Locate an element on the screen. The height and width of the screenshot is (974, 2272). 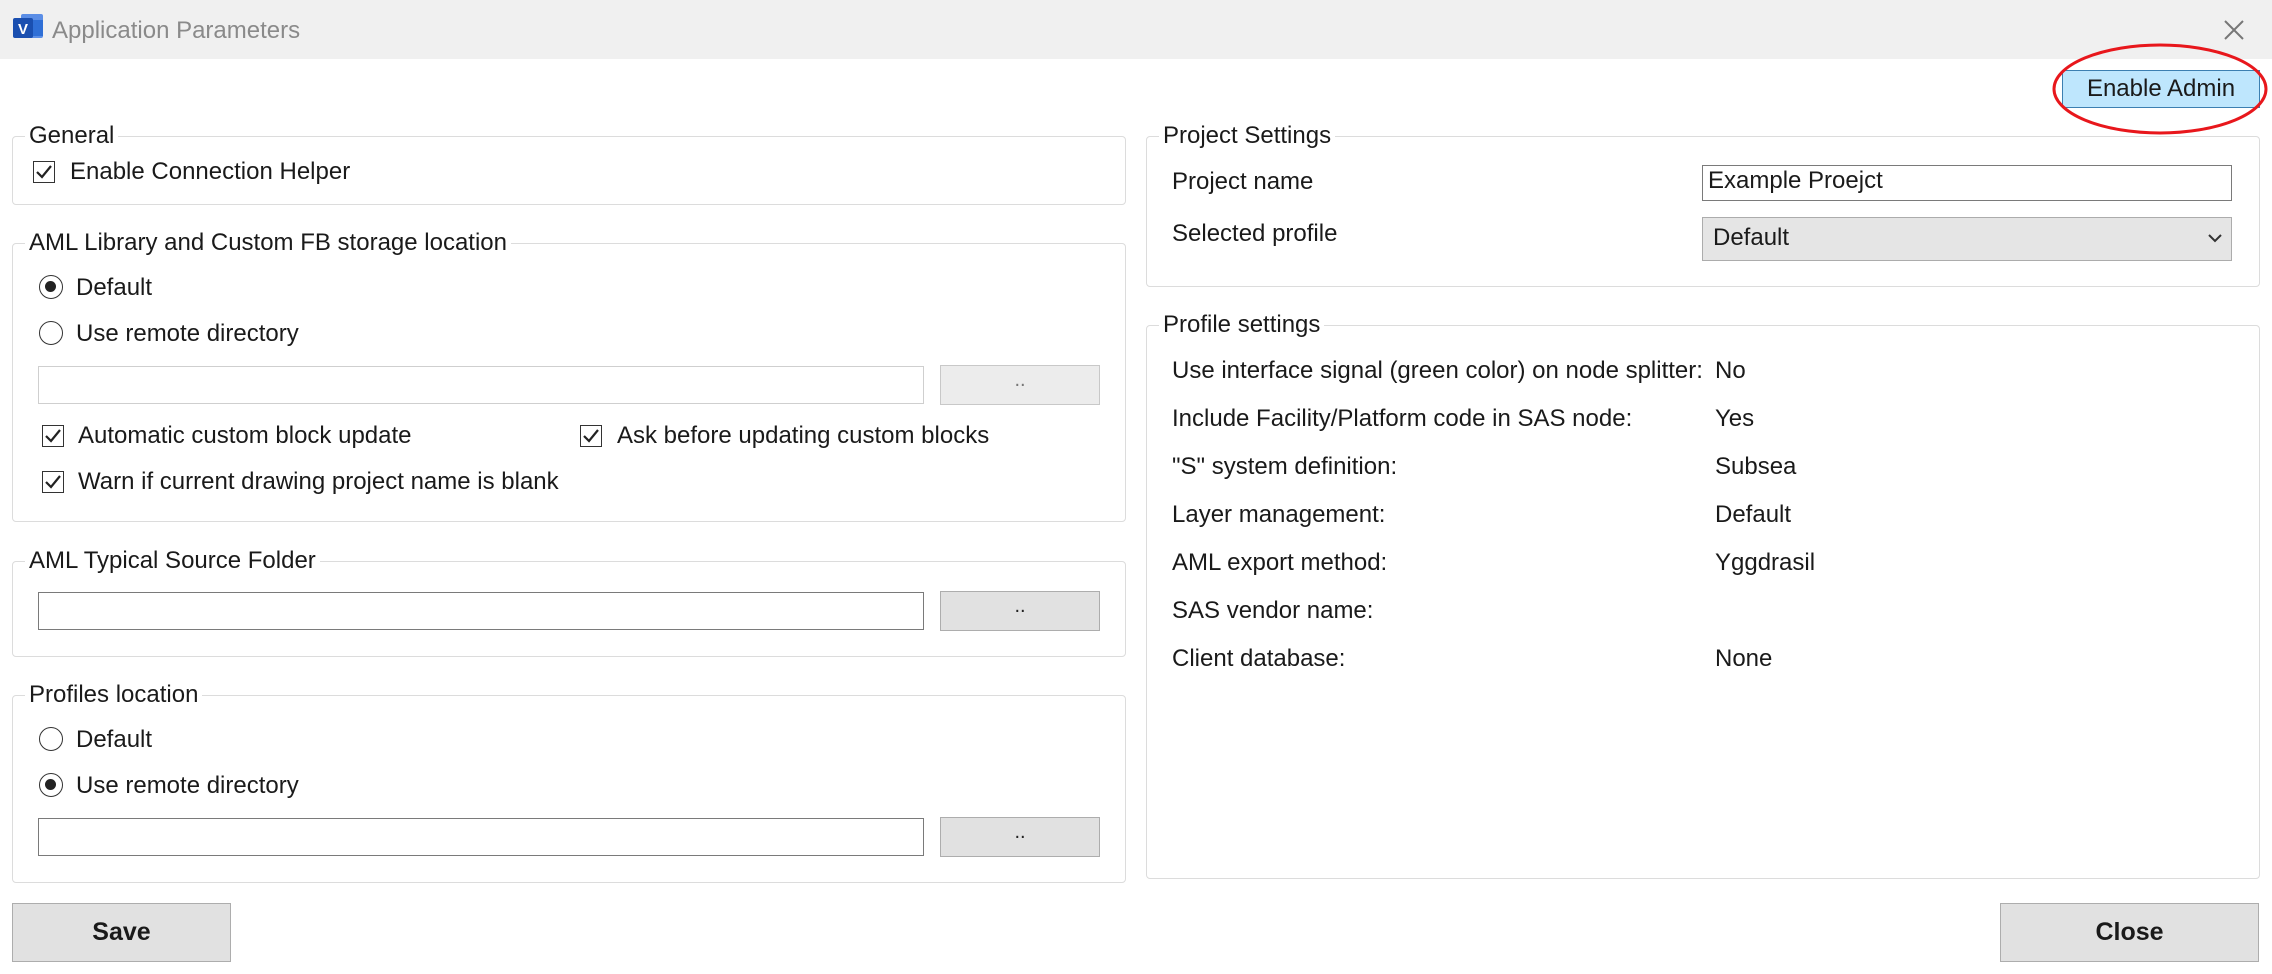
profiles-location-legend: Profiles location is located at coordinates (114, 694).